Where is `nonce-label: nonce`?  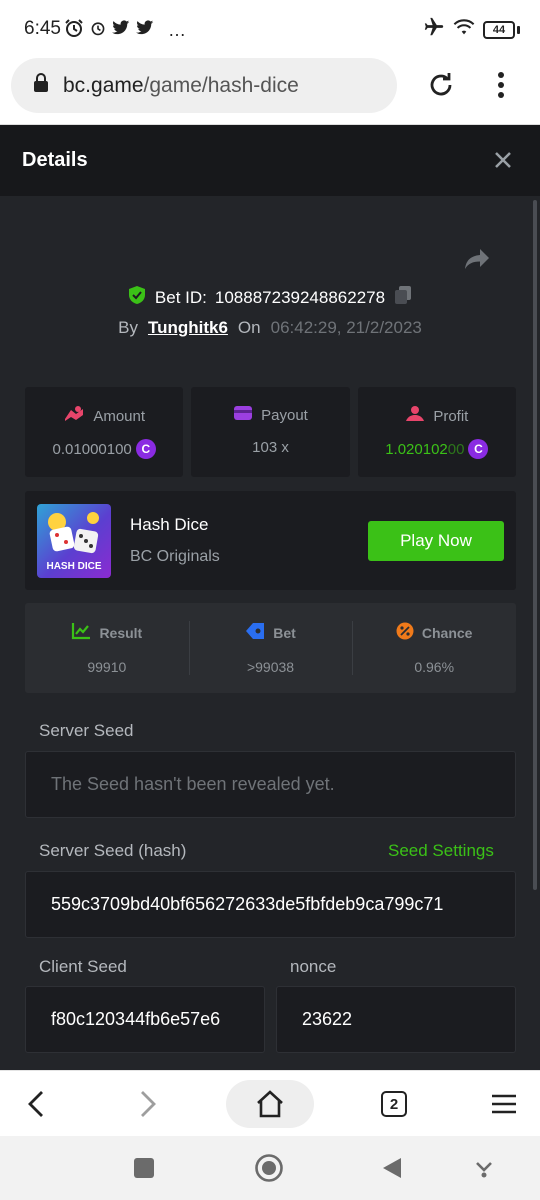 nonce-label: nonce is located at coordinates (313, 966).